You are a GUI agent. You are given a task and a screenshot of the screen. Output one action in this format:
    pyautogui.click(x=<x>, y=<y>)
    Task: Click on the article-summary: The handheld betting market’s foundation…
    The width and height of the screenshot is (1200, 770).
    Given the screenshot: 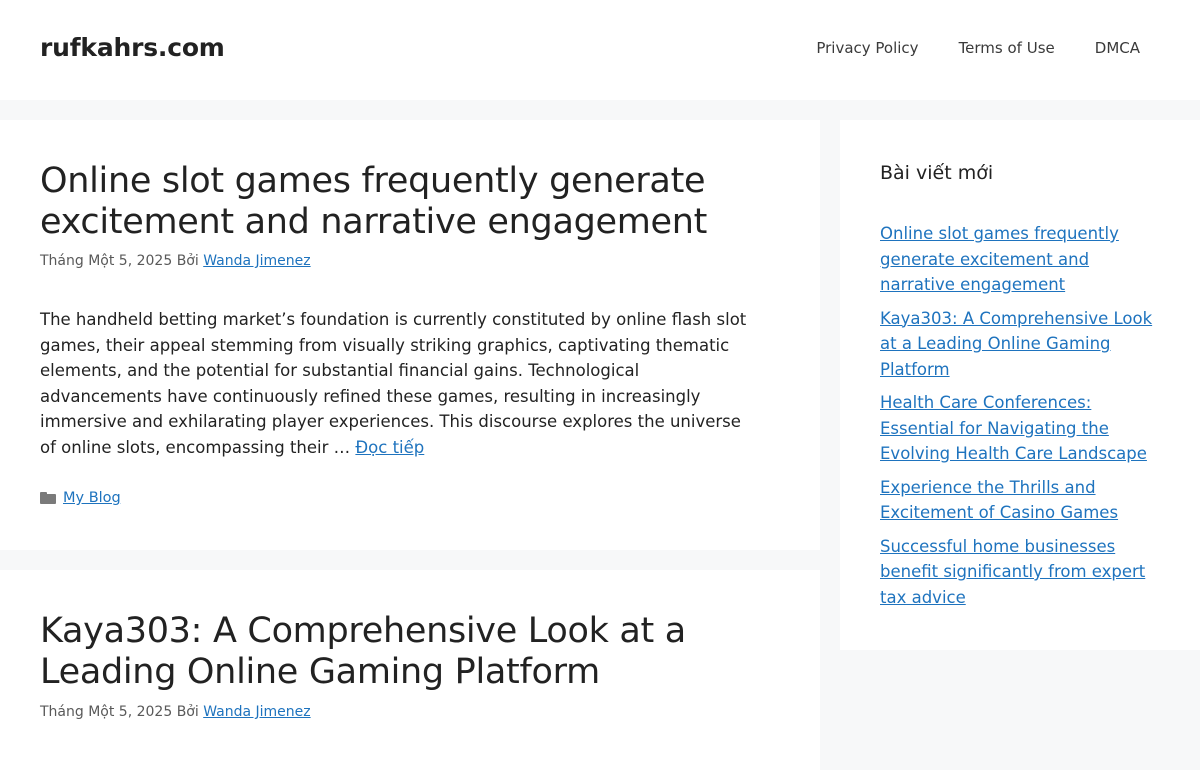 What is the action you would take?
    pyautogui.click(x=400, y=383)
    